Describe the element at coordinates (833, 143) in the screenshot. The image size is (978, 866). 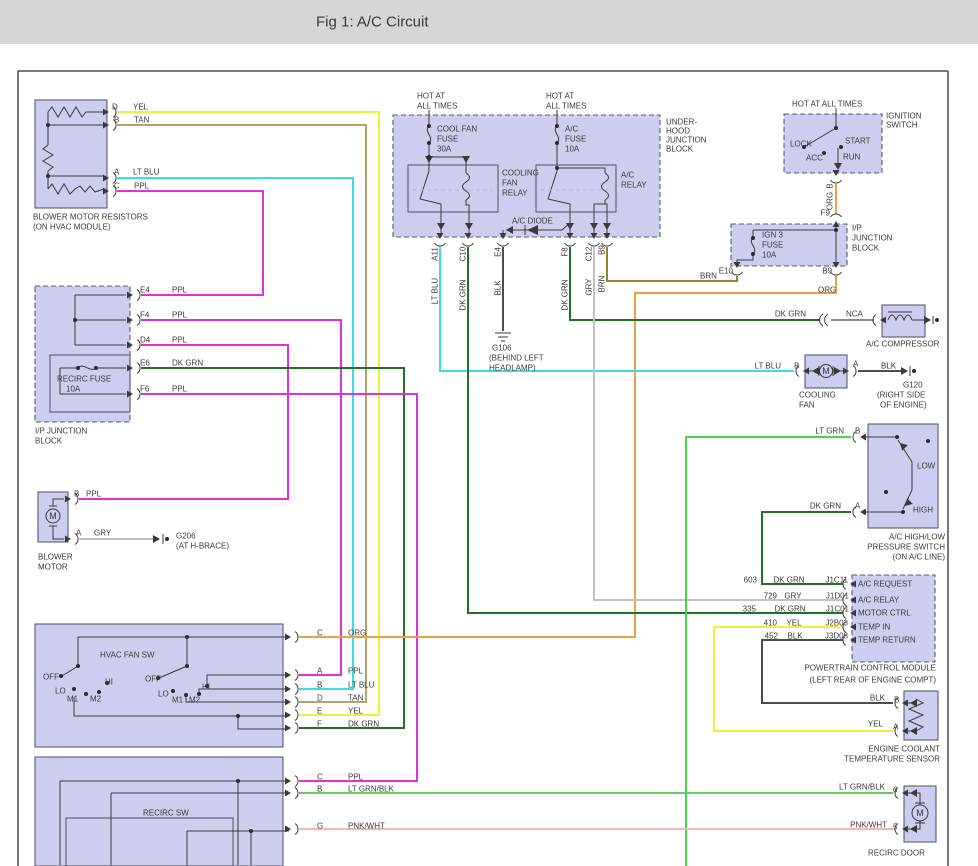
I see `ignition-switch-box` at that location.